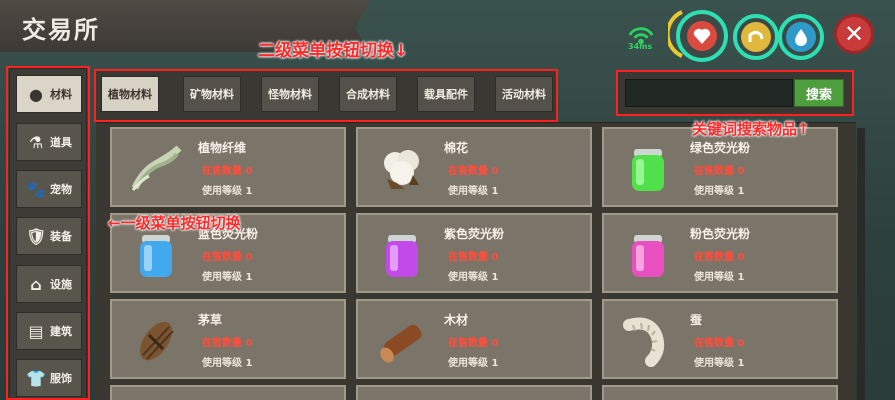 The width and height of the screenshot is (895, 400). I want to click on annotation-menu-text: ←一级菜单按钮切换, so click(174, 223).